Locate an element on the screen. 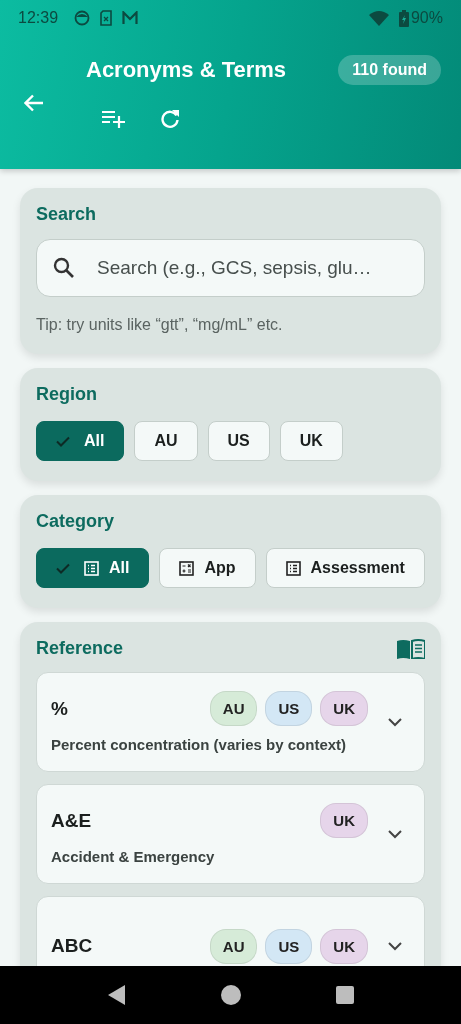 The height and width of the screenshot is (1024, 461). term-entry: A&E UK Accident & Emergency is located at coordinates (230, 834).